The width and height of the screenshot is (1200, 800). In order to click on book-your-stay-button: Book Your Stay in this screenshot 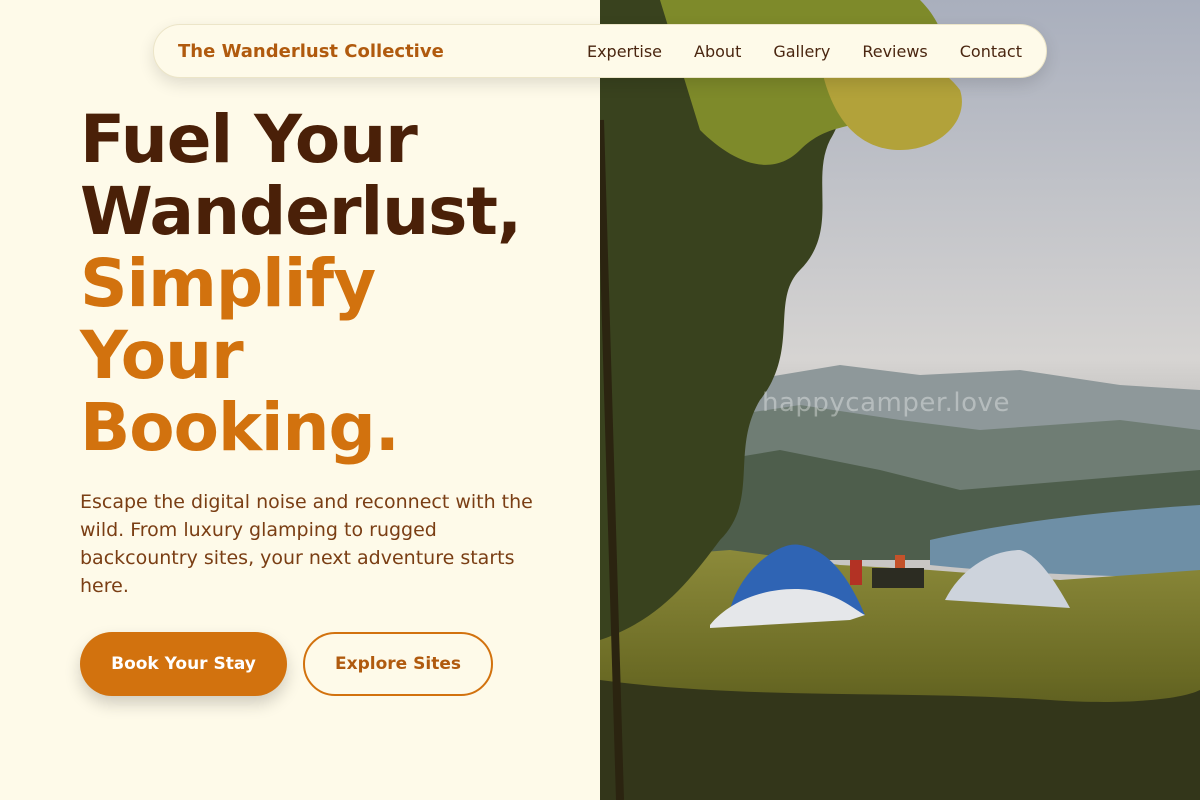, I will do `click(183, 664)`.